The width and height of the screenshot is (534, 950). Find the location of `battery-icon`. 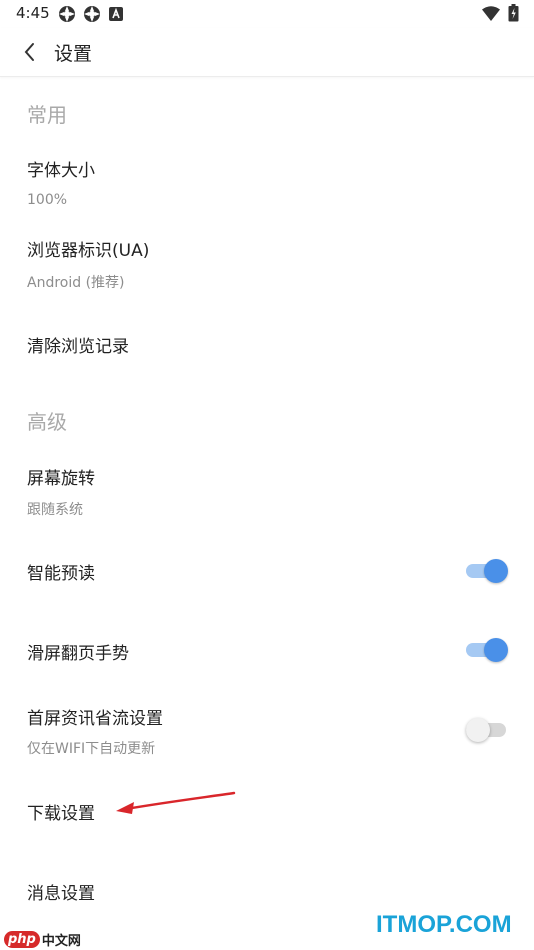

battery-icon is located at coordinates (513, 13).